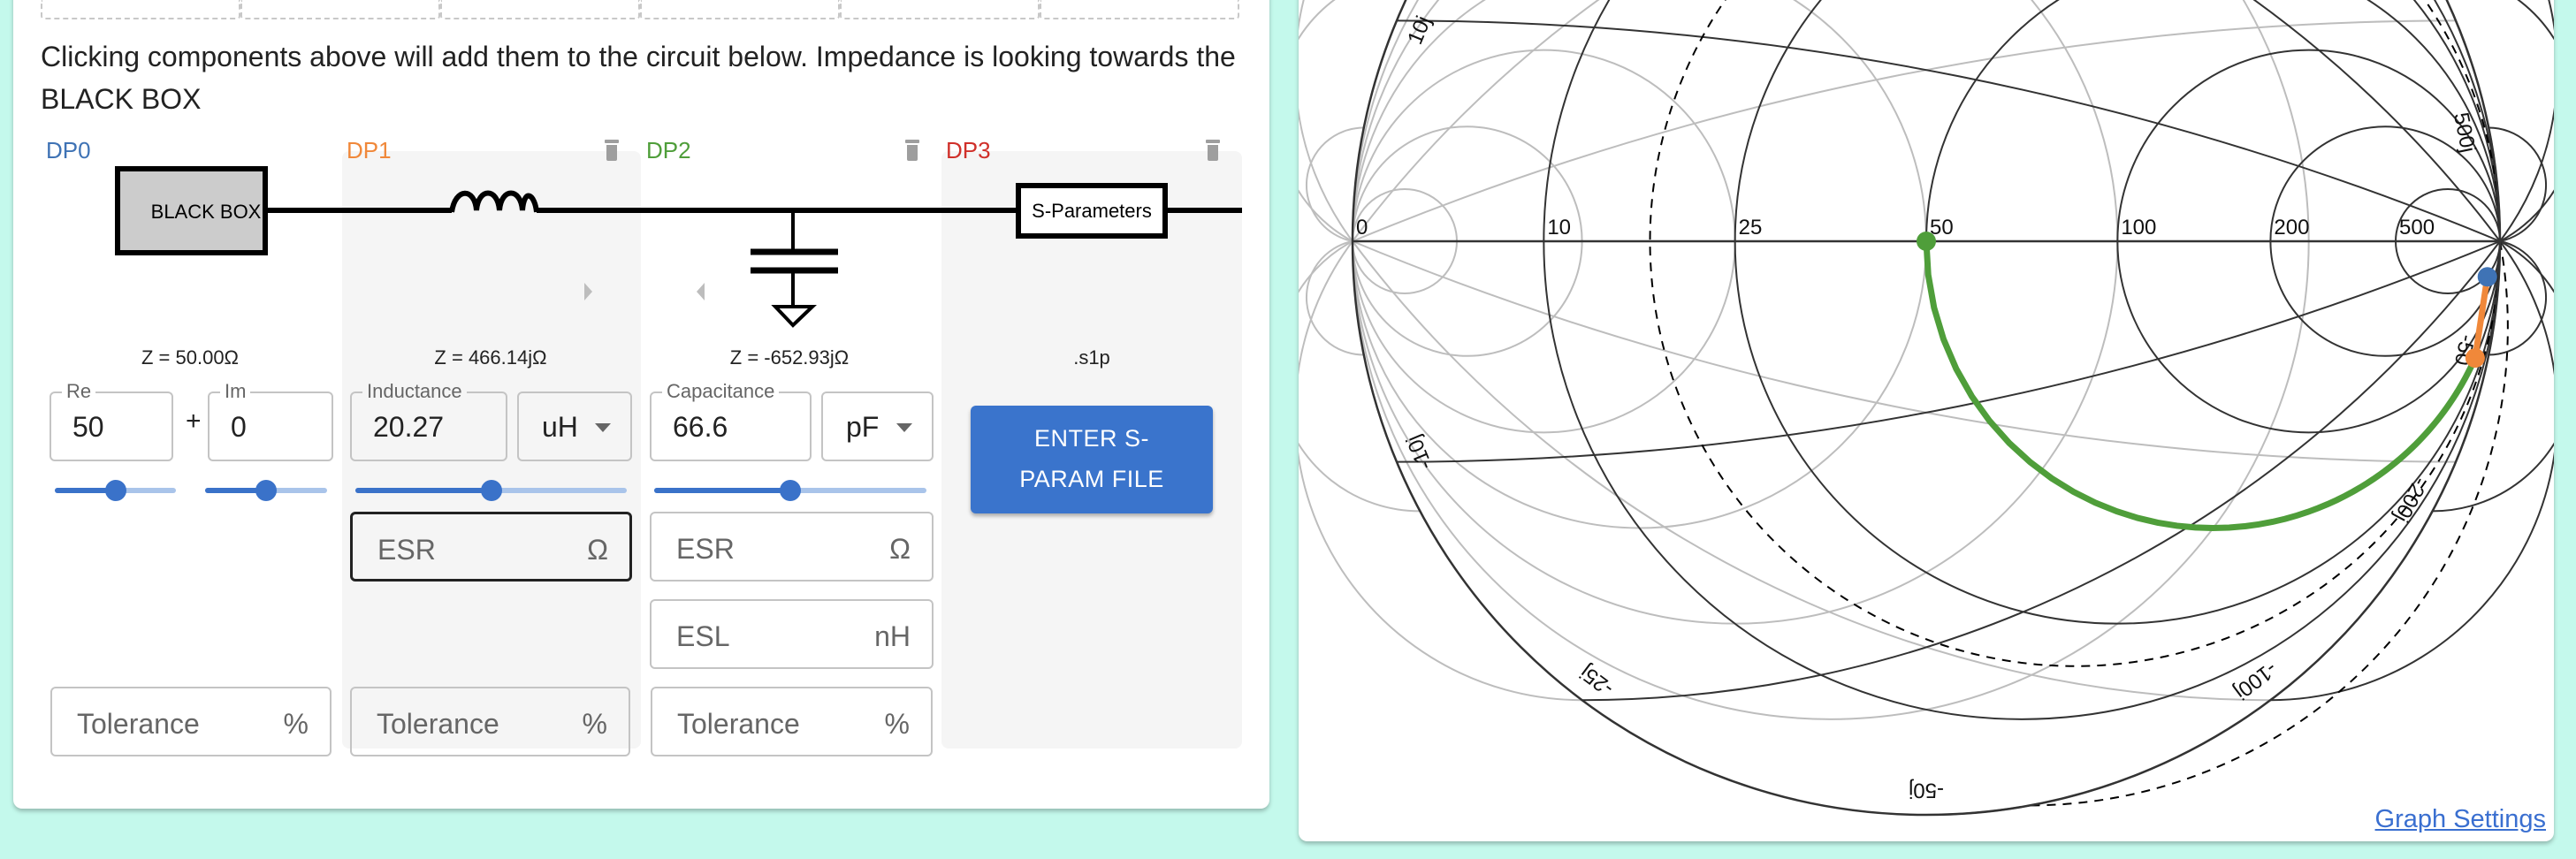  What do you see at coordinates (792, 547) in the screenshot?
I see `dp2-esr-input: ESR Ω` at bounding box center [792, 547].